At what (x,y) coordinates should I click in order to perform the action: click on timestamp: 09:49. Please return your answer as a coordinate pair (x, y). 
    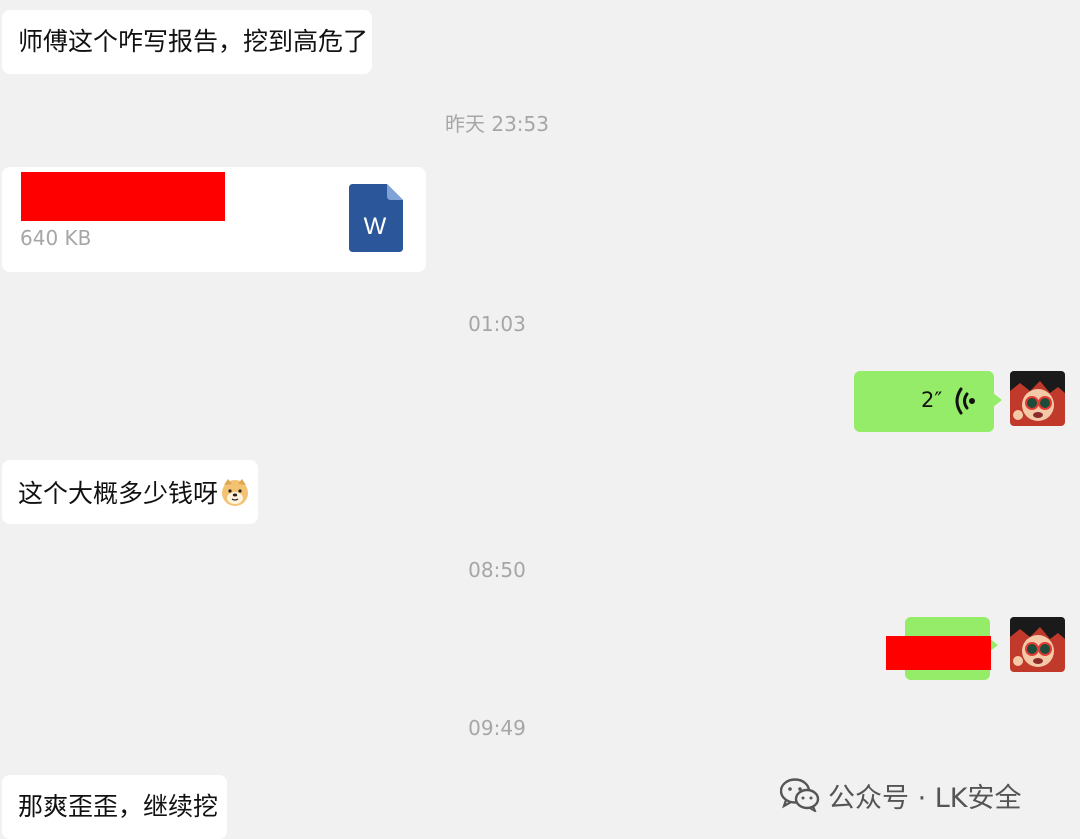
    Looking at the image, I should click on (497, 728).